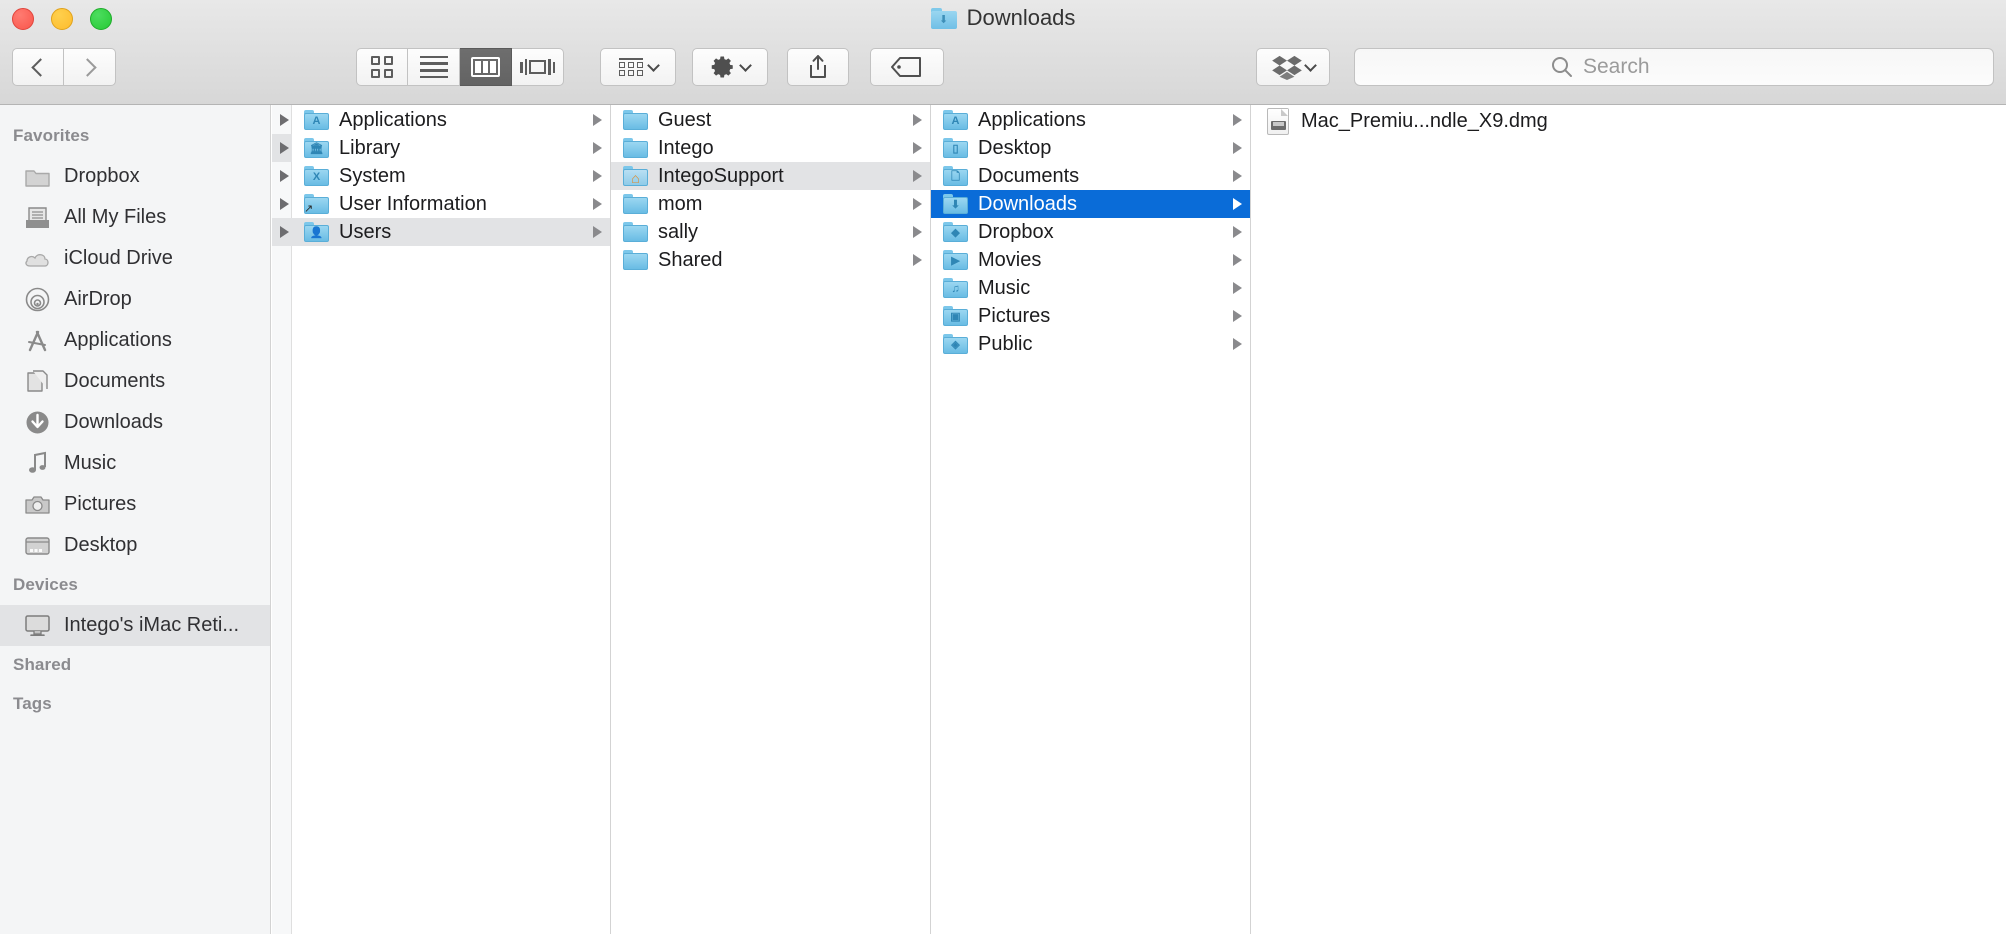 This screenshot has width=2006, height=934. What do you see at coordinates (115, 217) in the screenshot?
I see `sidebar-item-label: All My Files` at bounding box center [115, 217].